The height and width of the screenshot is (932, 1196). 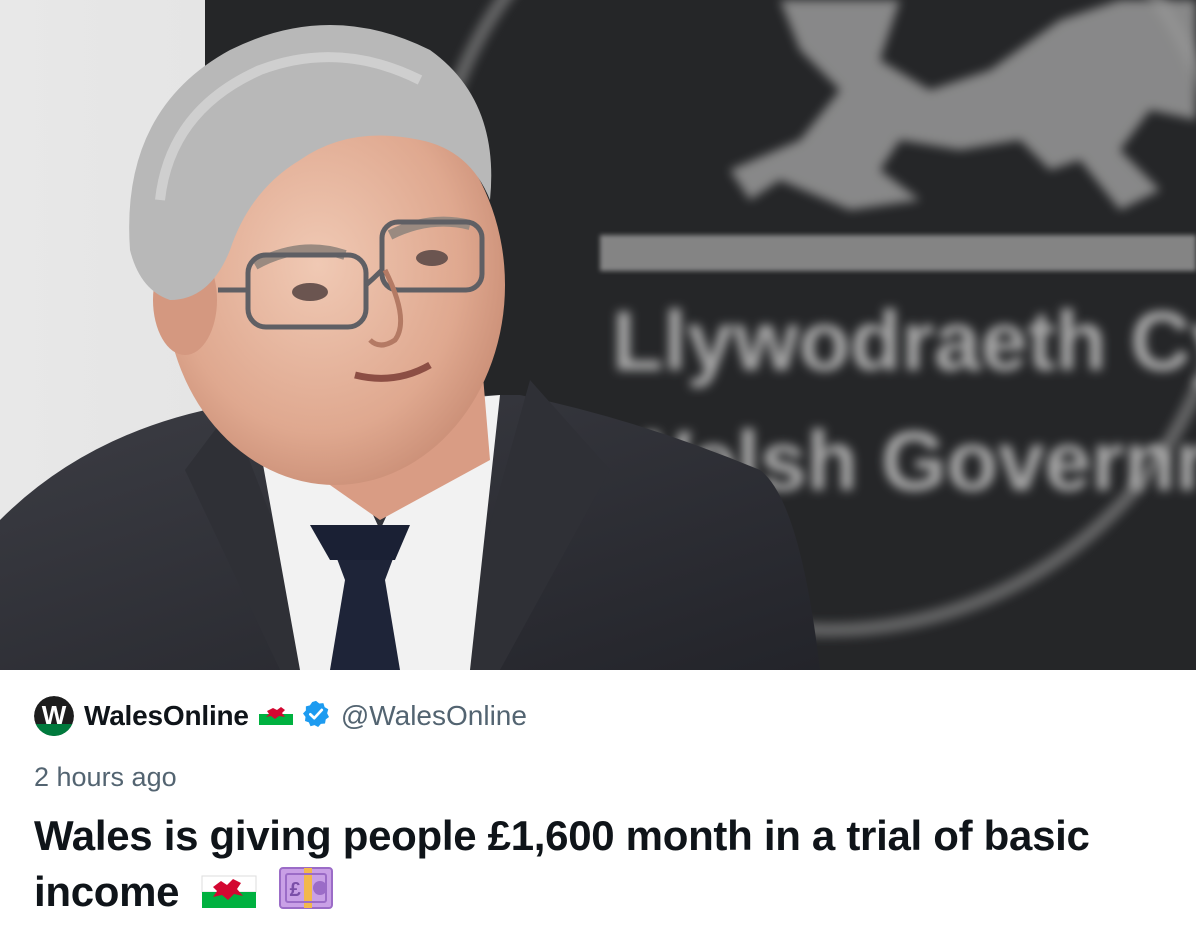 What do you see at coordinates (904, 341) in the screenshot?
I see `backdrop-text-welsh: Llywodraeth Cy` at bounding box center [904, 341].